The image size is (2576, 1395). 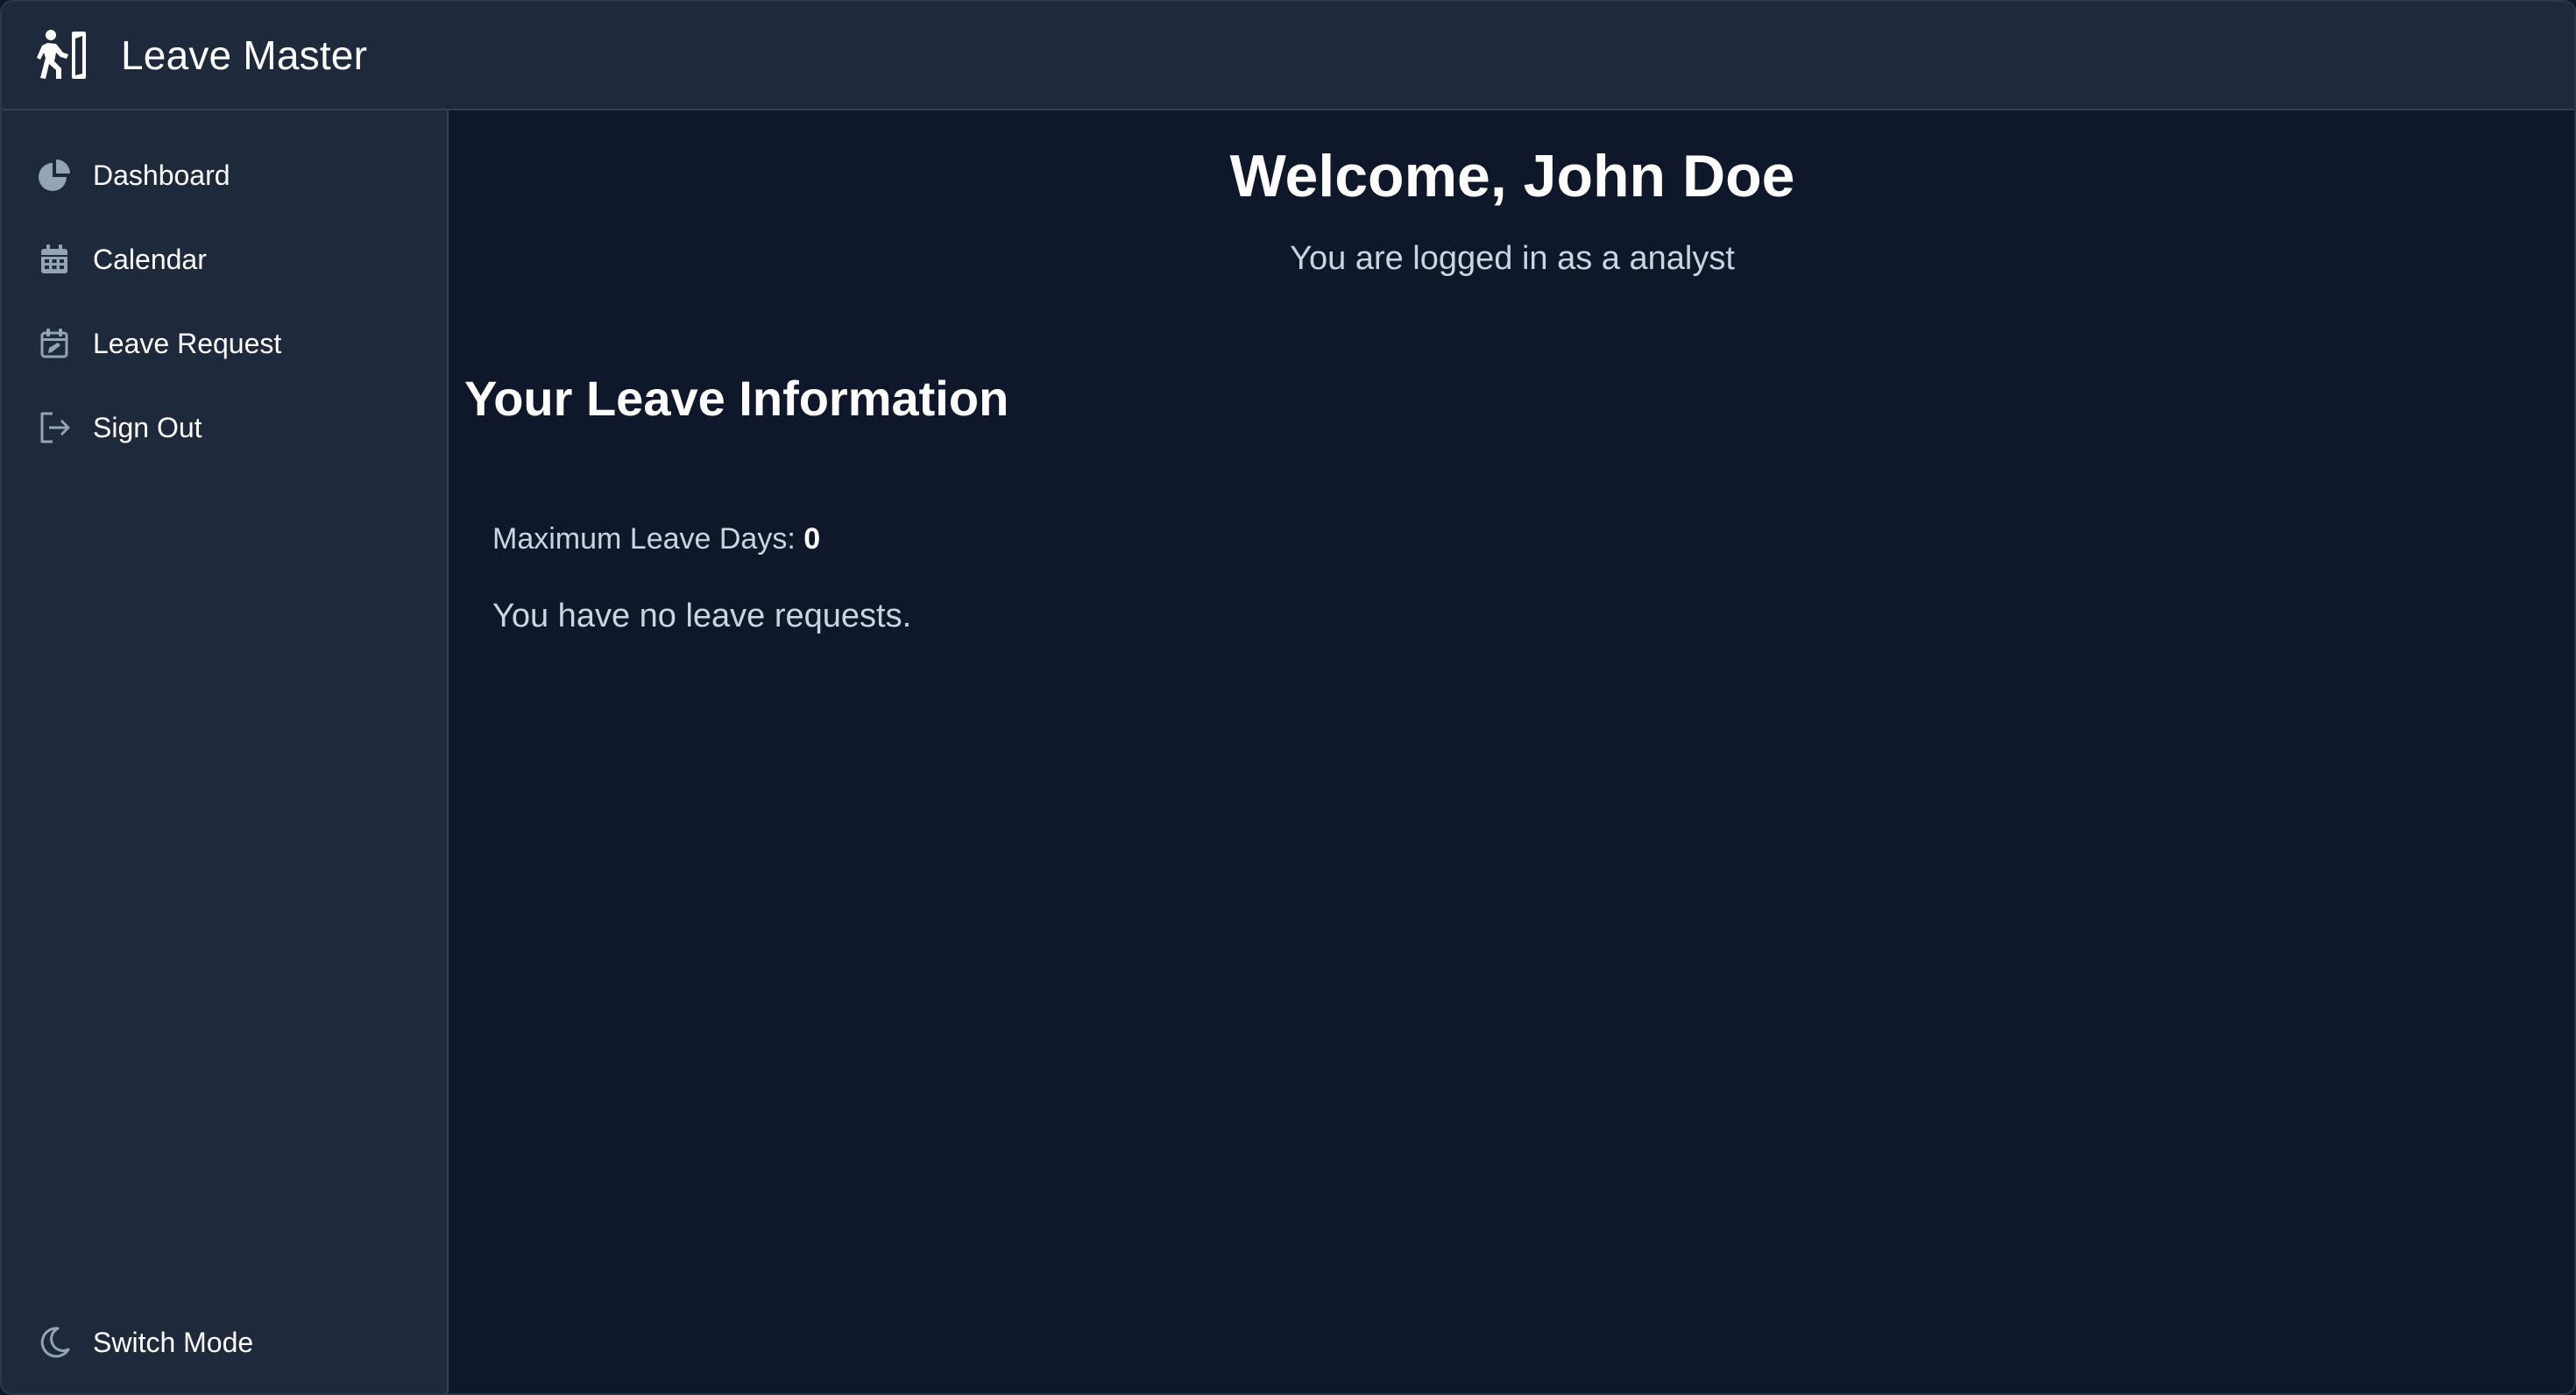 What do you see at coordinates (54, 427) in the screenshot?
I see `sign-out-icon` at bounding box center [54, 427].